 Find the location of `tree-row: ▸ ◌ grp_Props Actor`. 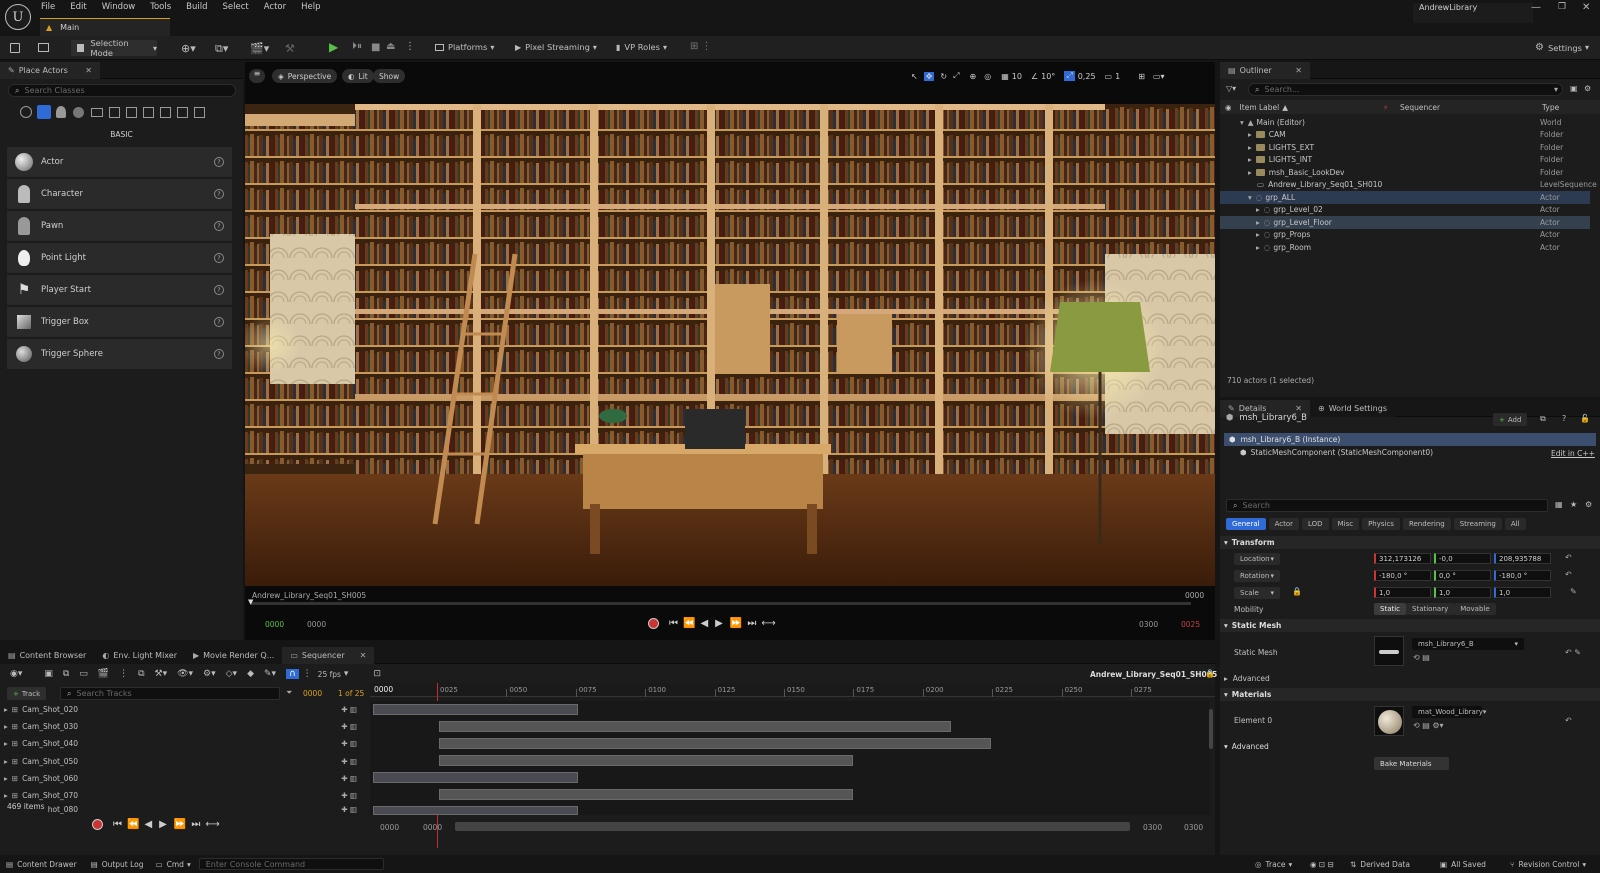

tree-row: ▸ ◌ grp_Props Actor is located at coordinates (1405, 235).